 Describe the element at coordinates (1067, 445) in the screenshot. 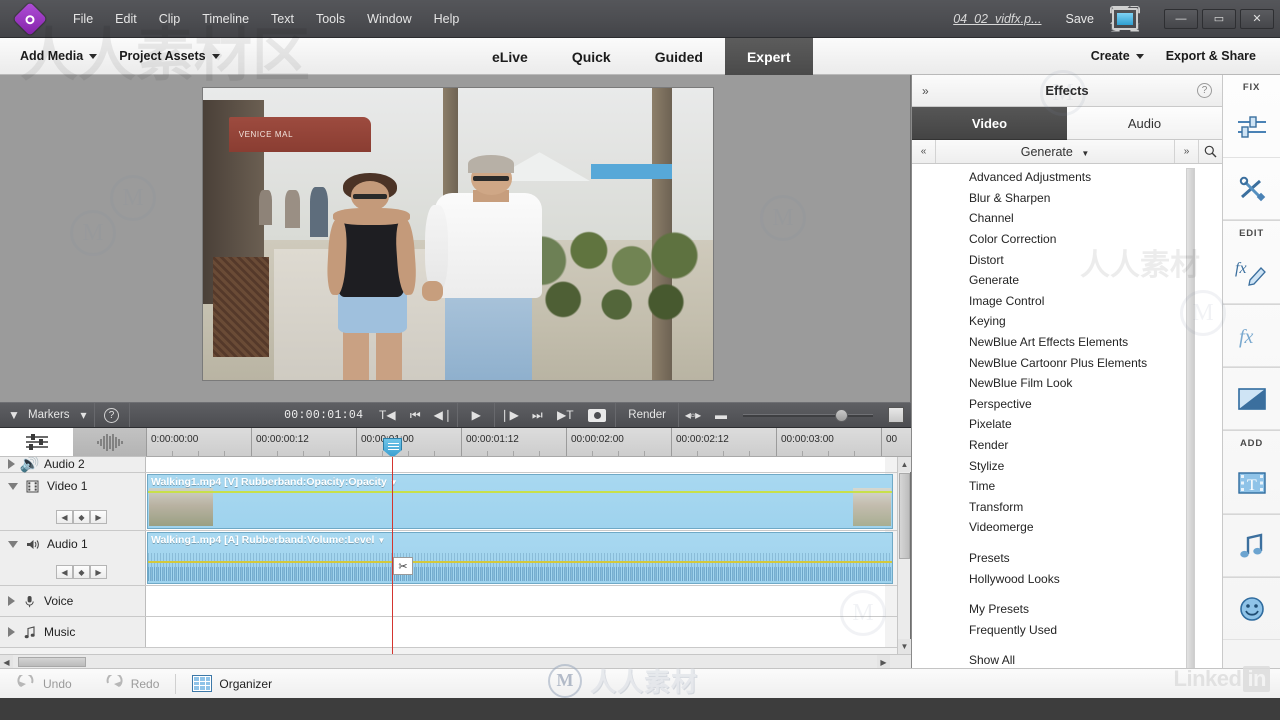

I see `effect-category-item: Render` at that location.